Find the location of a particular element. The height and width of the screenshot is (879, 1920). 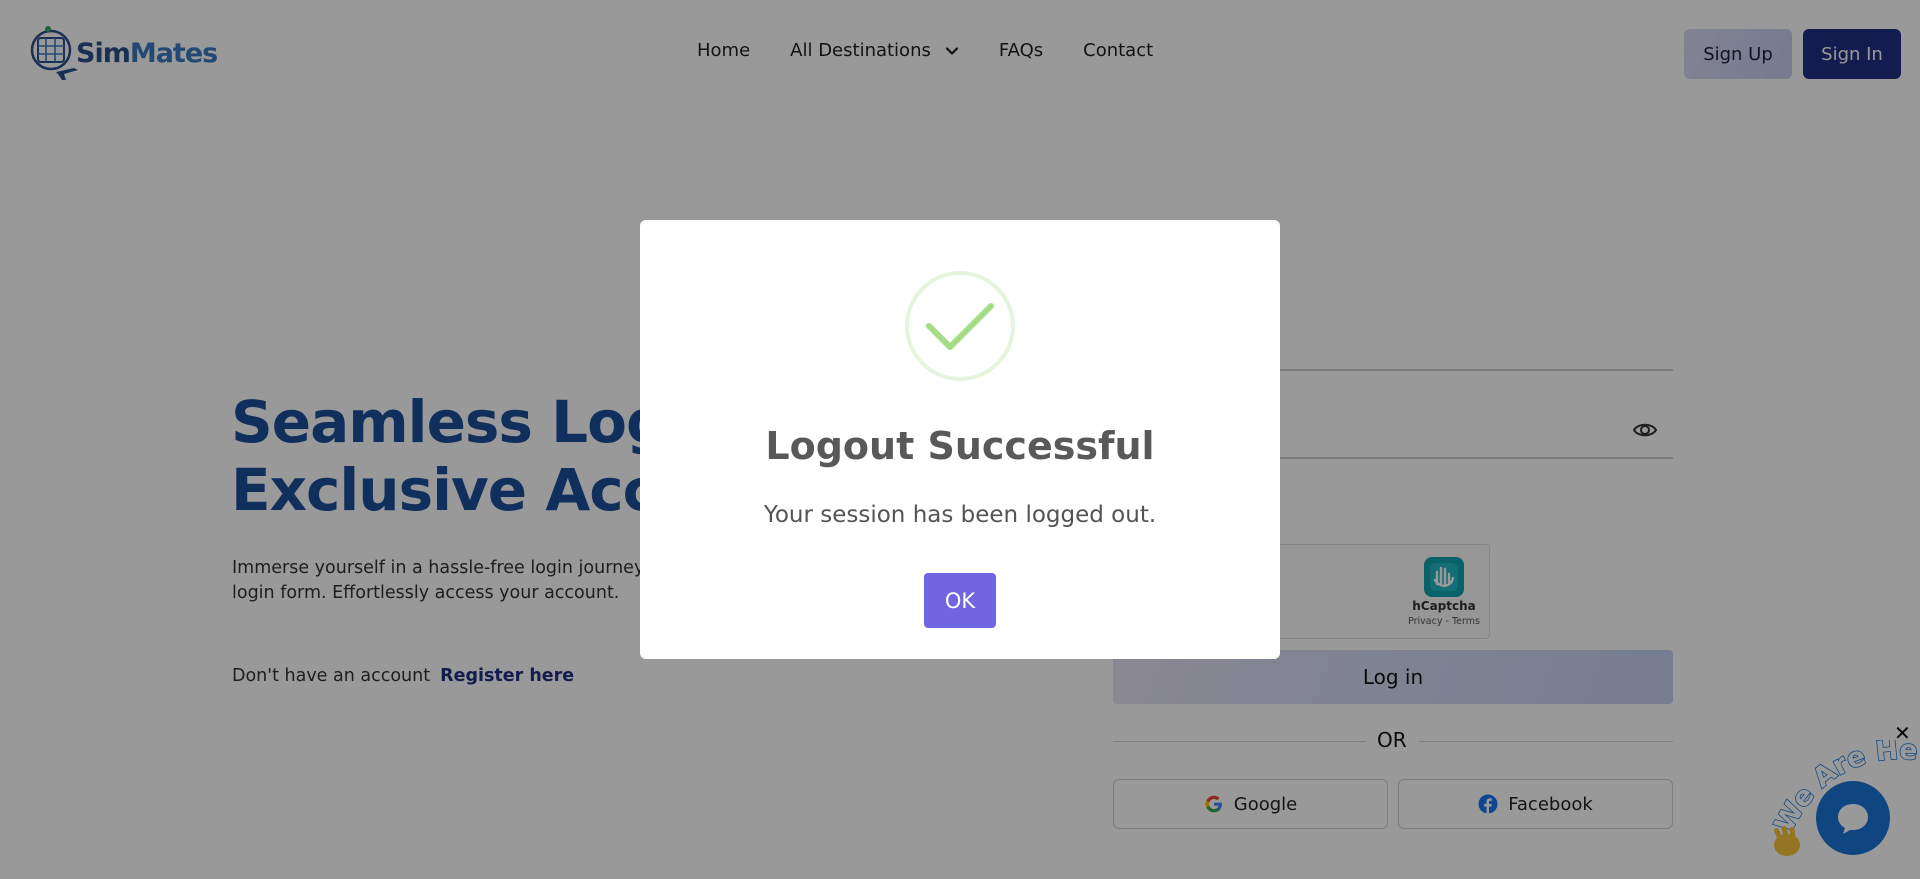

ok-button: OK is located at coordinates (960, 600).